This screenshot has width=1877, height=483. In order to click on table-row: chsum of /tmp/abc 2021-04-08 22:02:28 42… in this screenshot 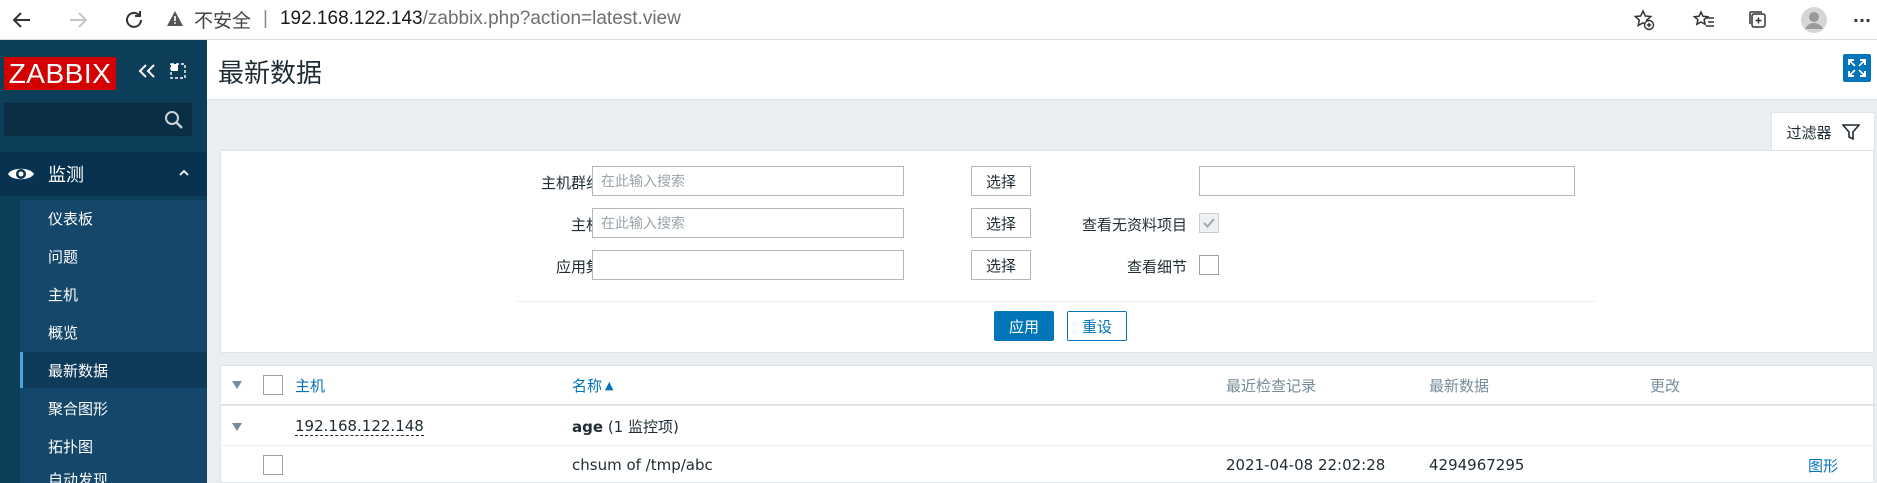, I will do `click(1048, 464)`.